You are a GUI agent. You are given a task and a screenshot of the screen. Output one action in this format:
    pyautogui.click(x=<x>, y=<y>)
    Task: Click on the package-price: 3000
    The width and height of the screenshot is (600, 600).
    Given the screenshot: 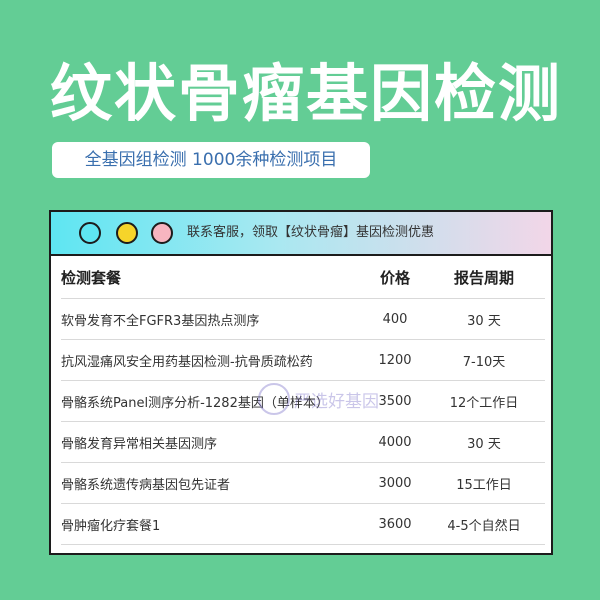 What is the action you would take?
    pyautogui.click(x=395, y=483)
    